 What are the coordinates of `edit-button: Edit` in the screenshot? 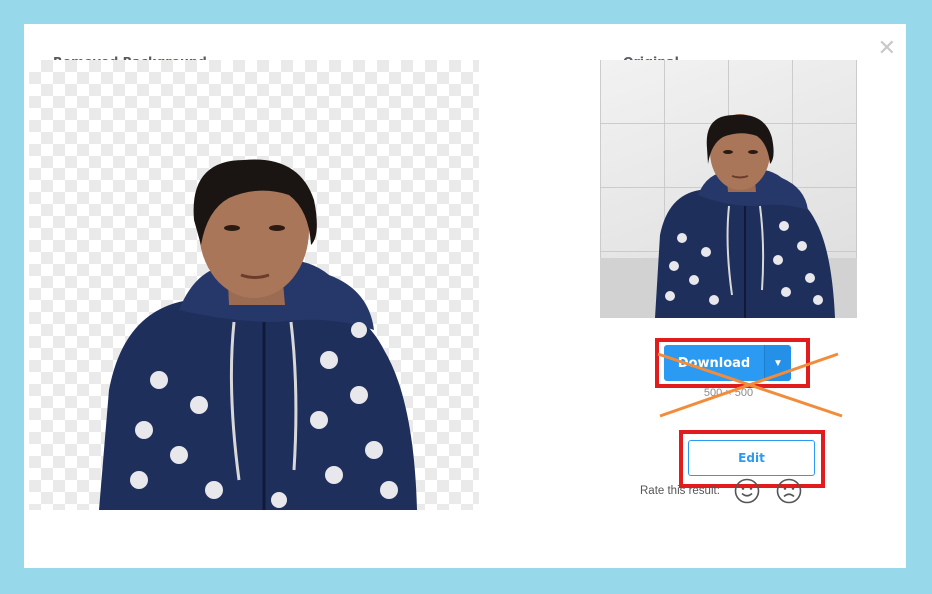 It's located at (751, 458).